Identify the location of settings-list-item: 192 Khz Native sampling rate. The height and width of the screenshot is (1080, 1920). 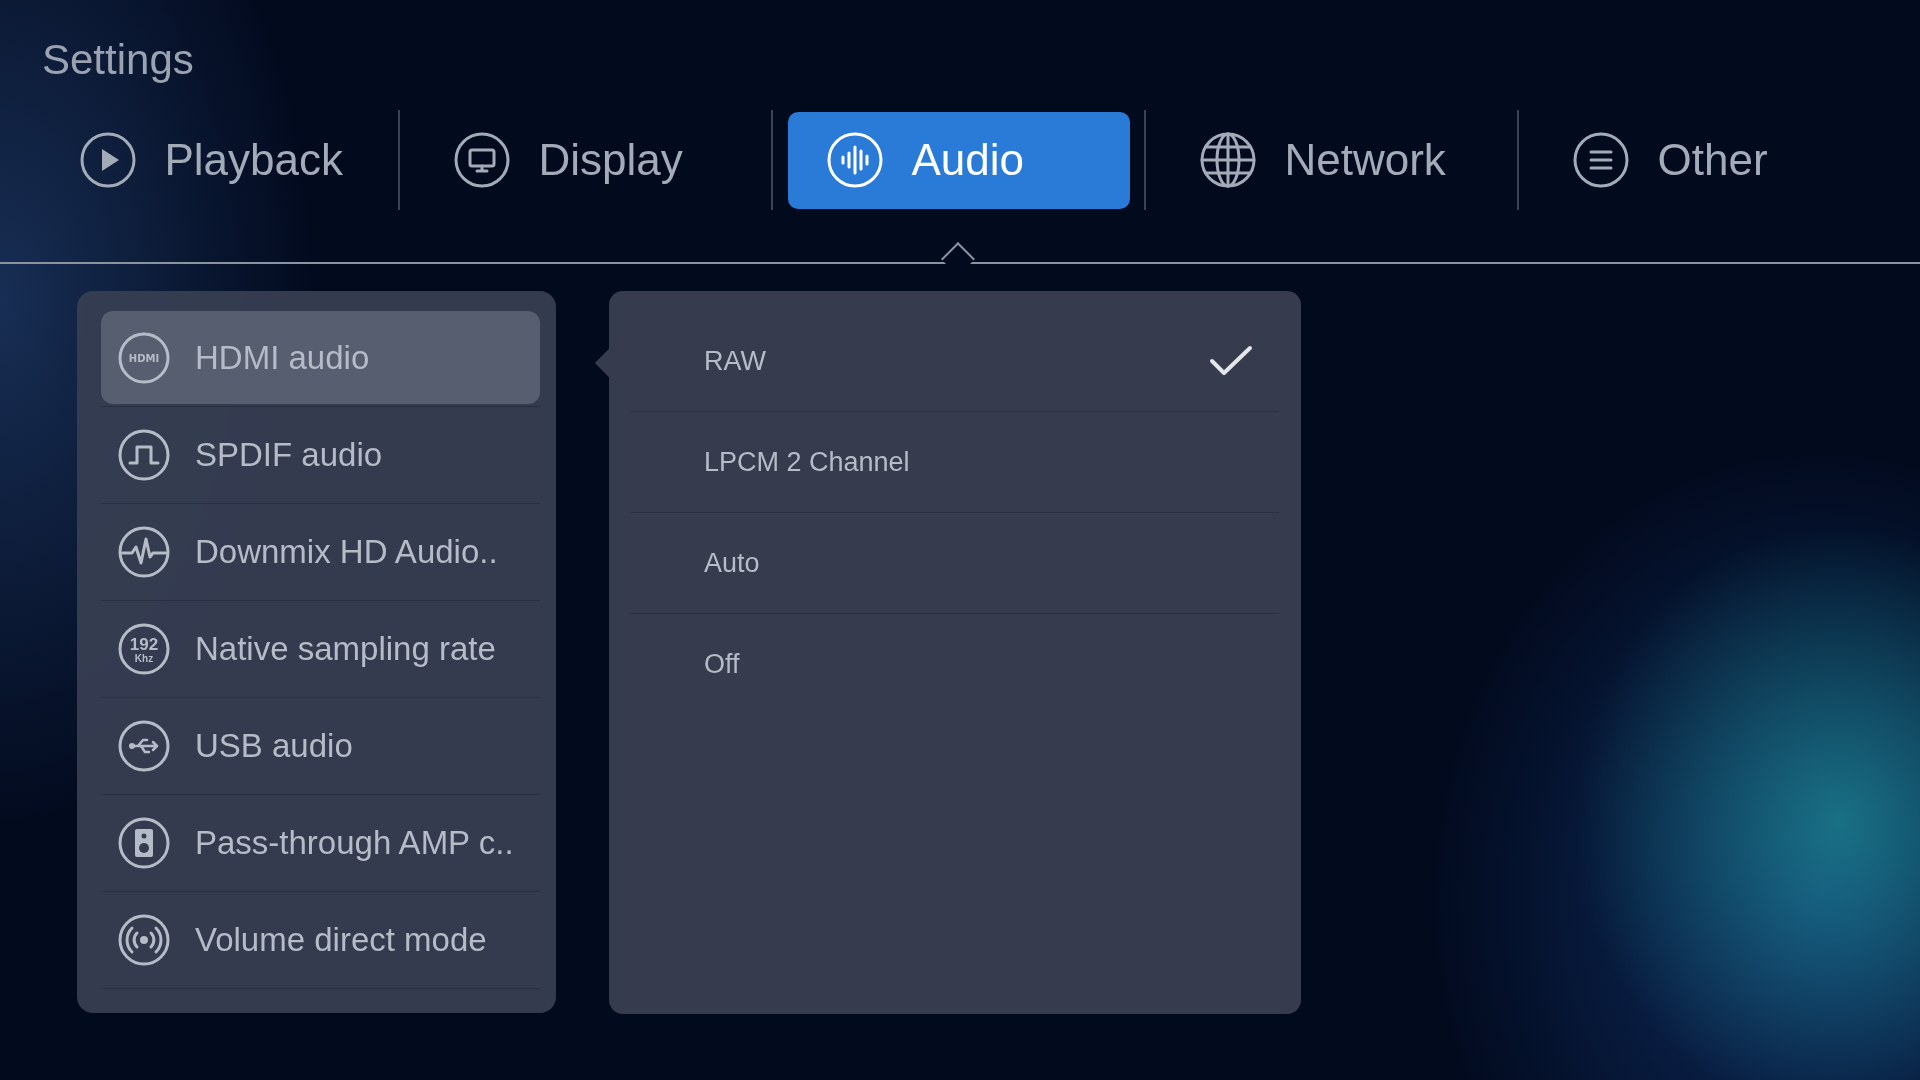
(320, 648).